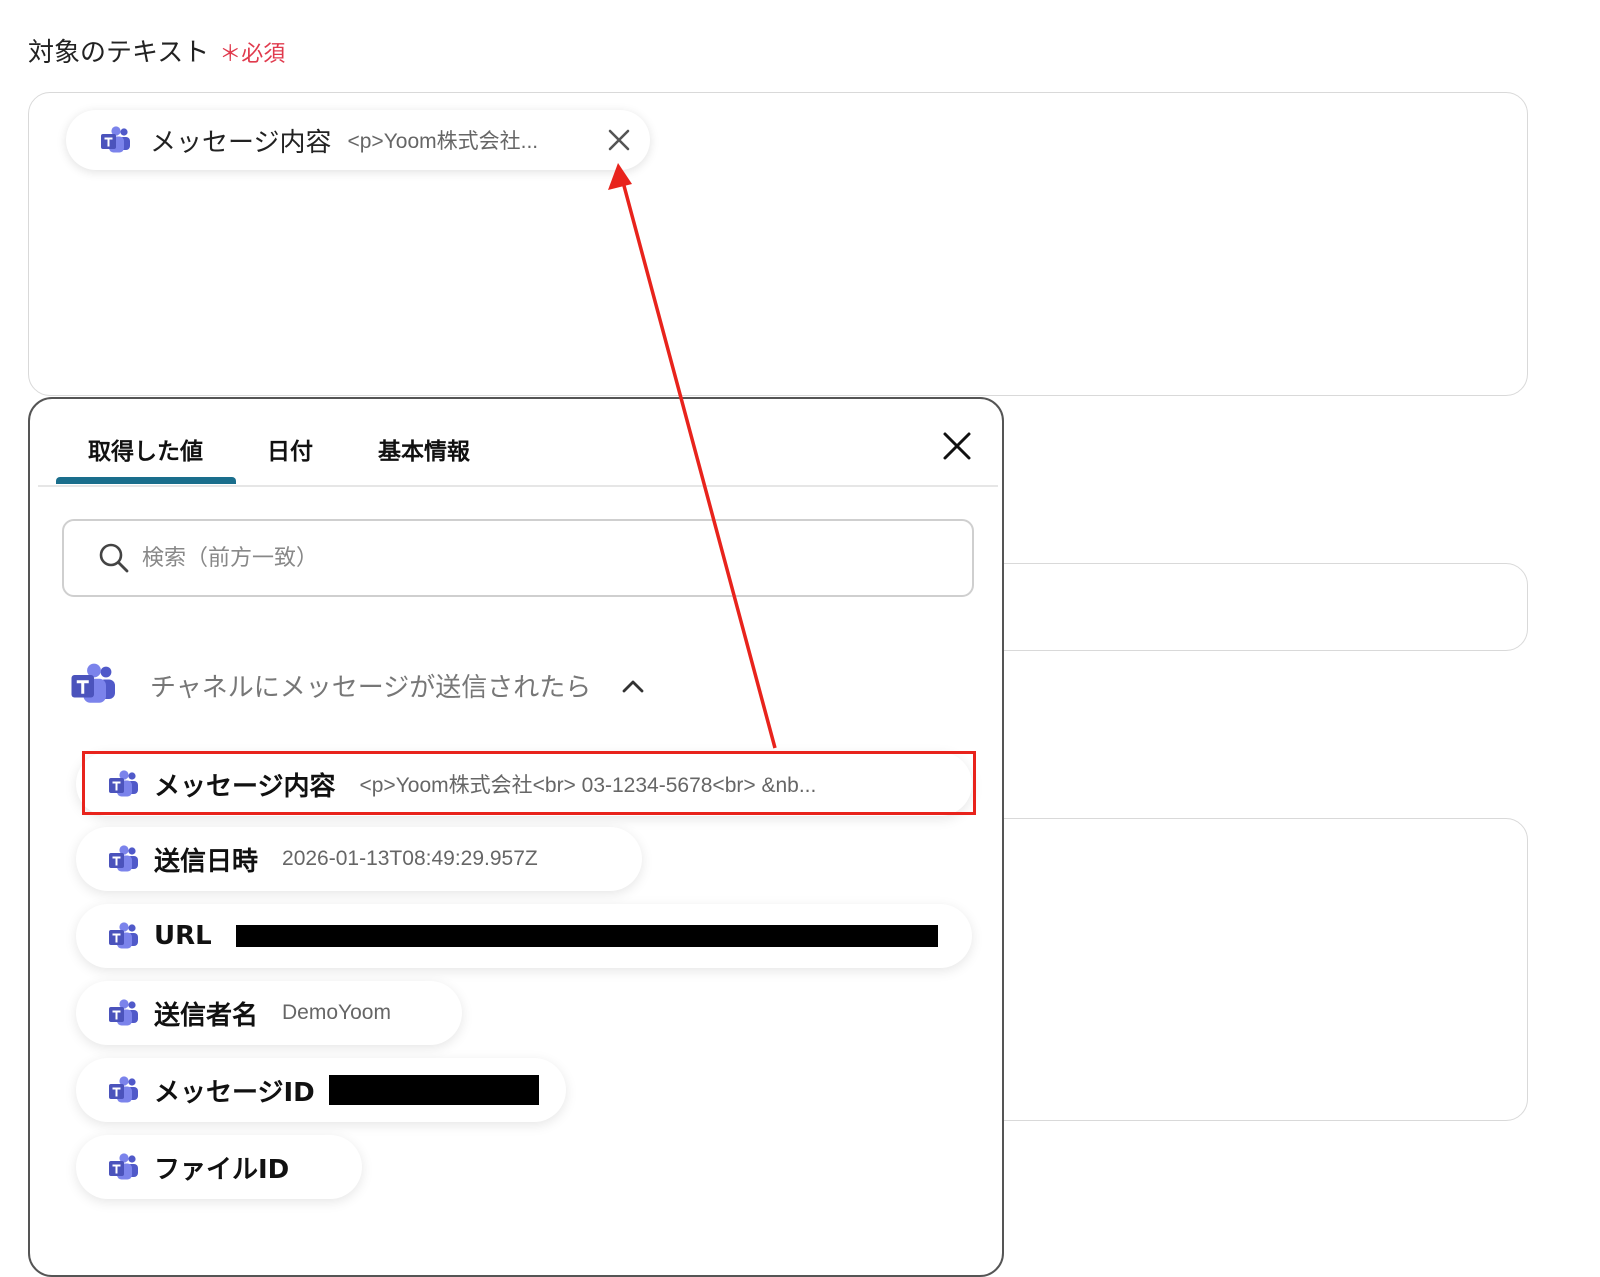 This screenshot has width=1600, height=1277. Describe the element at coordinates (957, 446) in the screenshot. I see `close-icon` at that location.